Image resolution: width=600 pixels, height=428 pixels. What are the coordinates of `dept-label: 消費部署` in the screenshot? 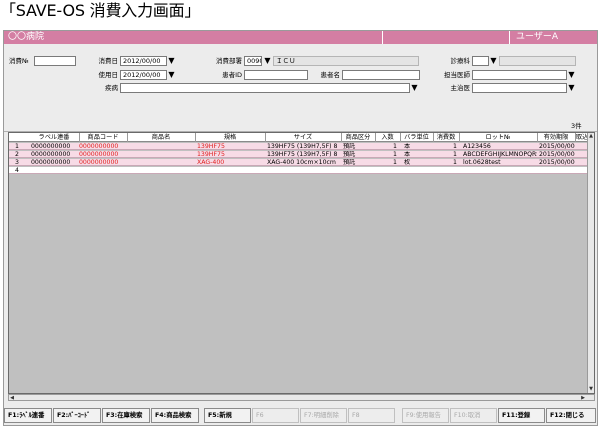 It's located at (229, 61).